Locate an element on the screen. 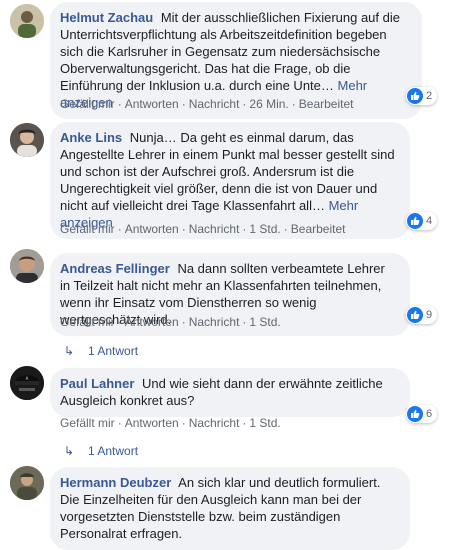 This screenshot has width=454, height=550. timestamp: 26 Min. is located at coordinates (268, 104).